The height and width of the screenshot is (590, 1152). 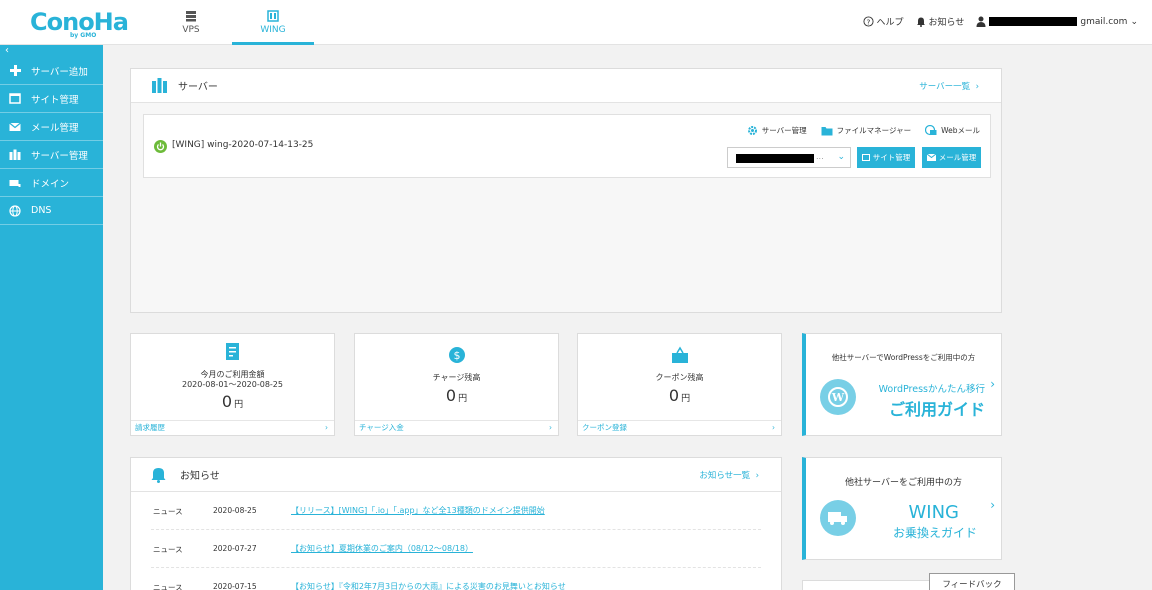 I want to click on news-title-link: 【リリース】[WING]「.io」「.app」など全13種類のドメイン提供開始, so click(x=418, y=510).